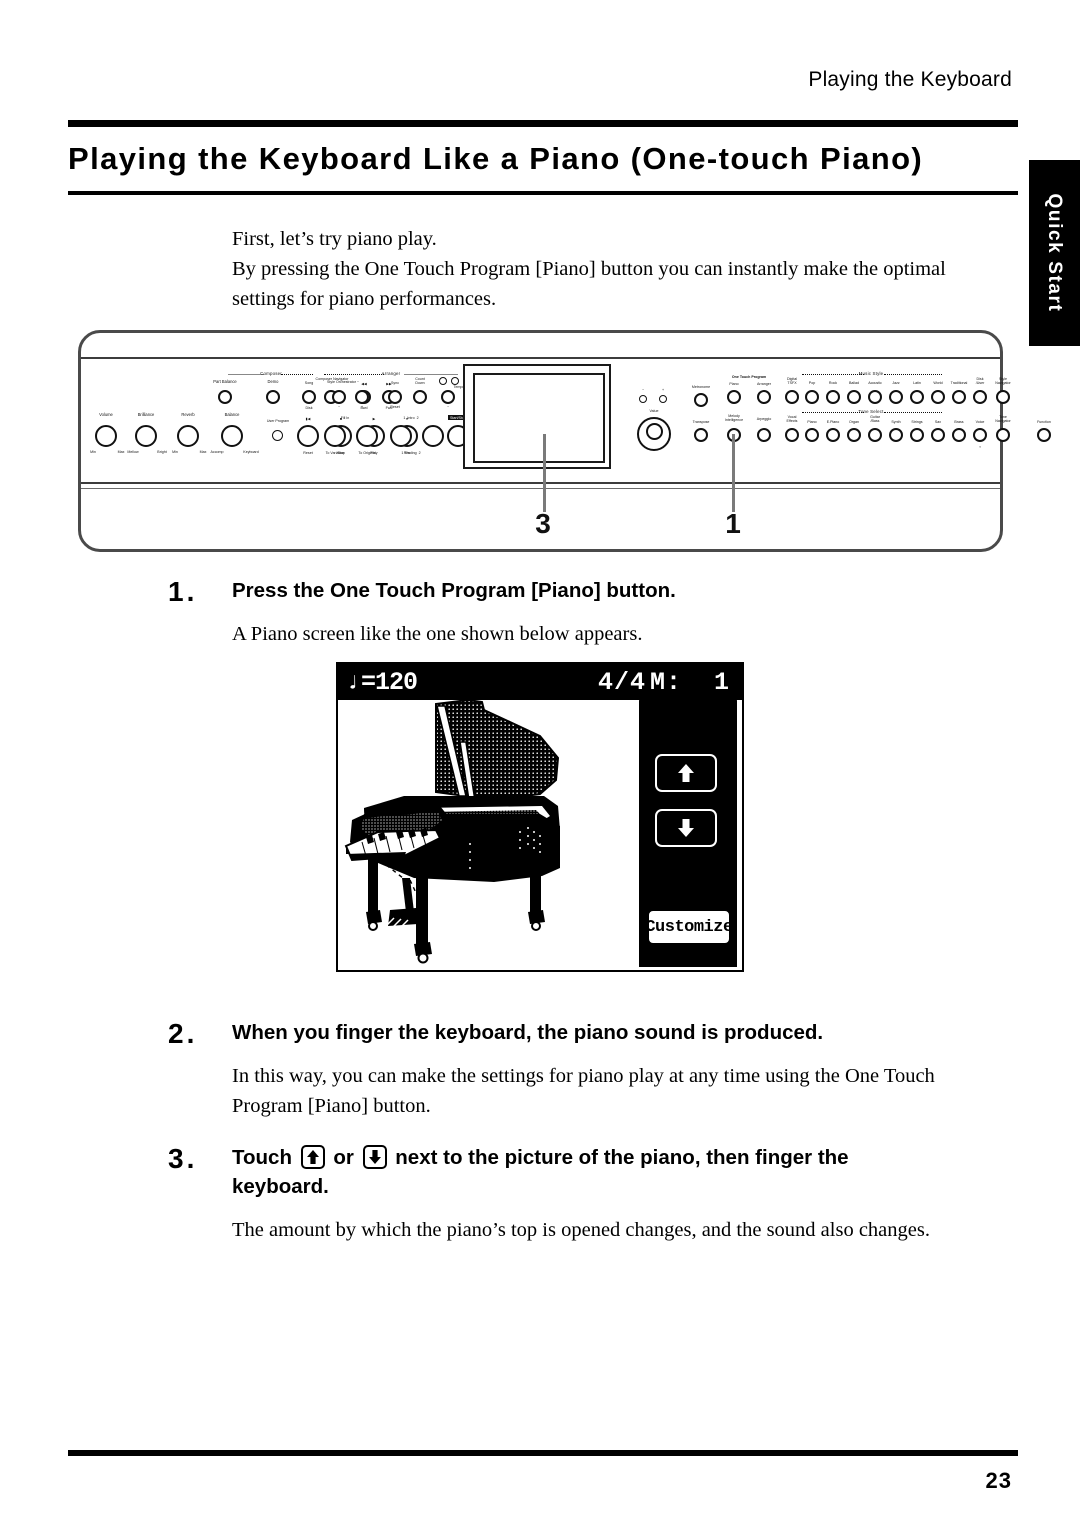 This screenshot has width=1080, height=1528. Describe the element at coordinates (335, 436) in the screenshot. I see `fill-in-to-variation-button` at that location.